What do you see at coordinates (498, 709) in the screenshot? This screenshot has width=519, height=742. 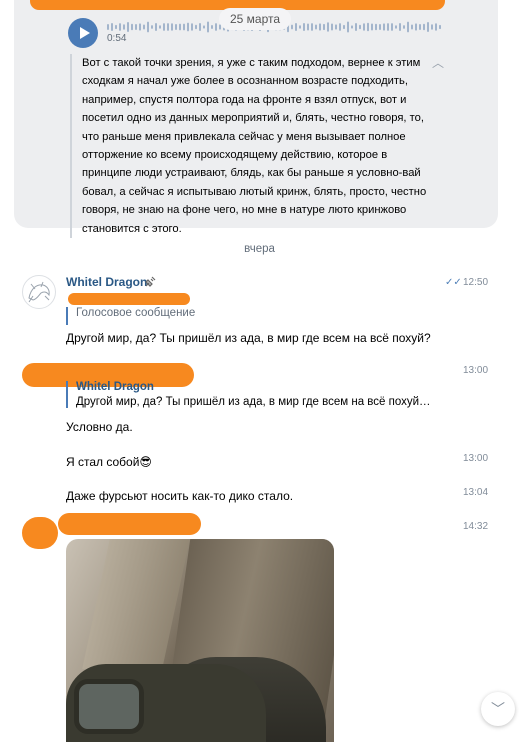 I see `chevron-down-icon: ﹀` at bounding box center [498, 709].